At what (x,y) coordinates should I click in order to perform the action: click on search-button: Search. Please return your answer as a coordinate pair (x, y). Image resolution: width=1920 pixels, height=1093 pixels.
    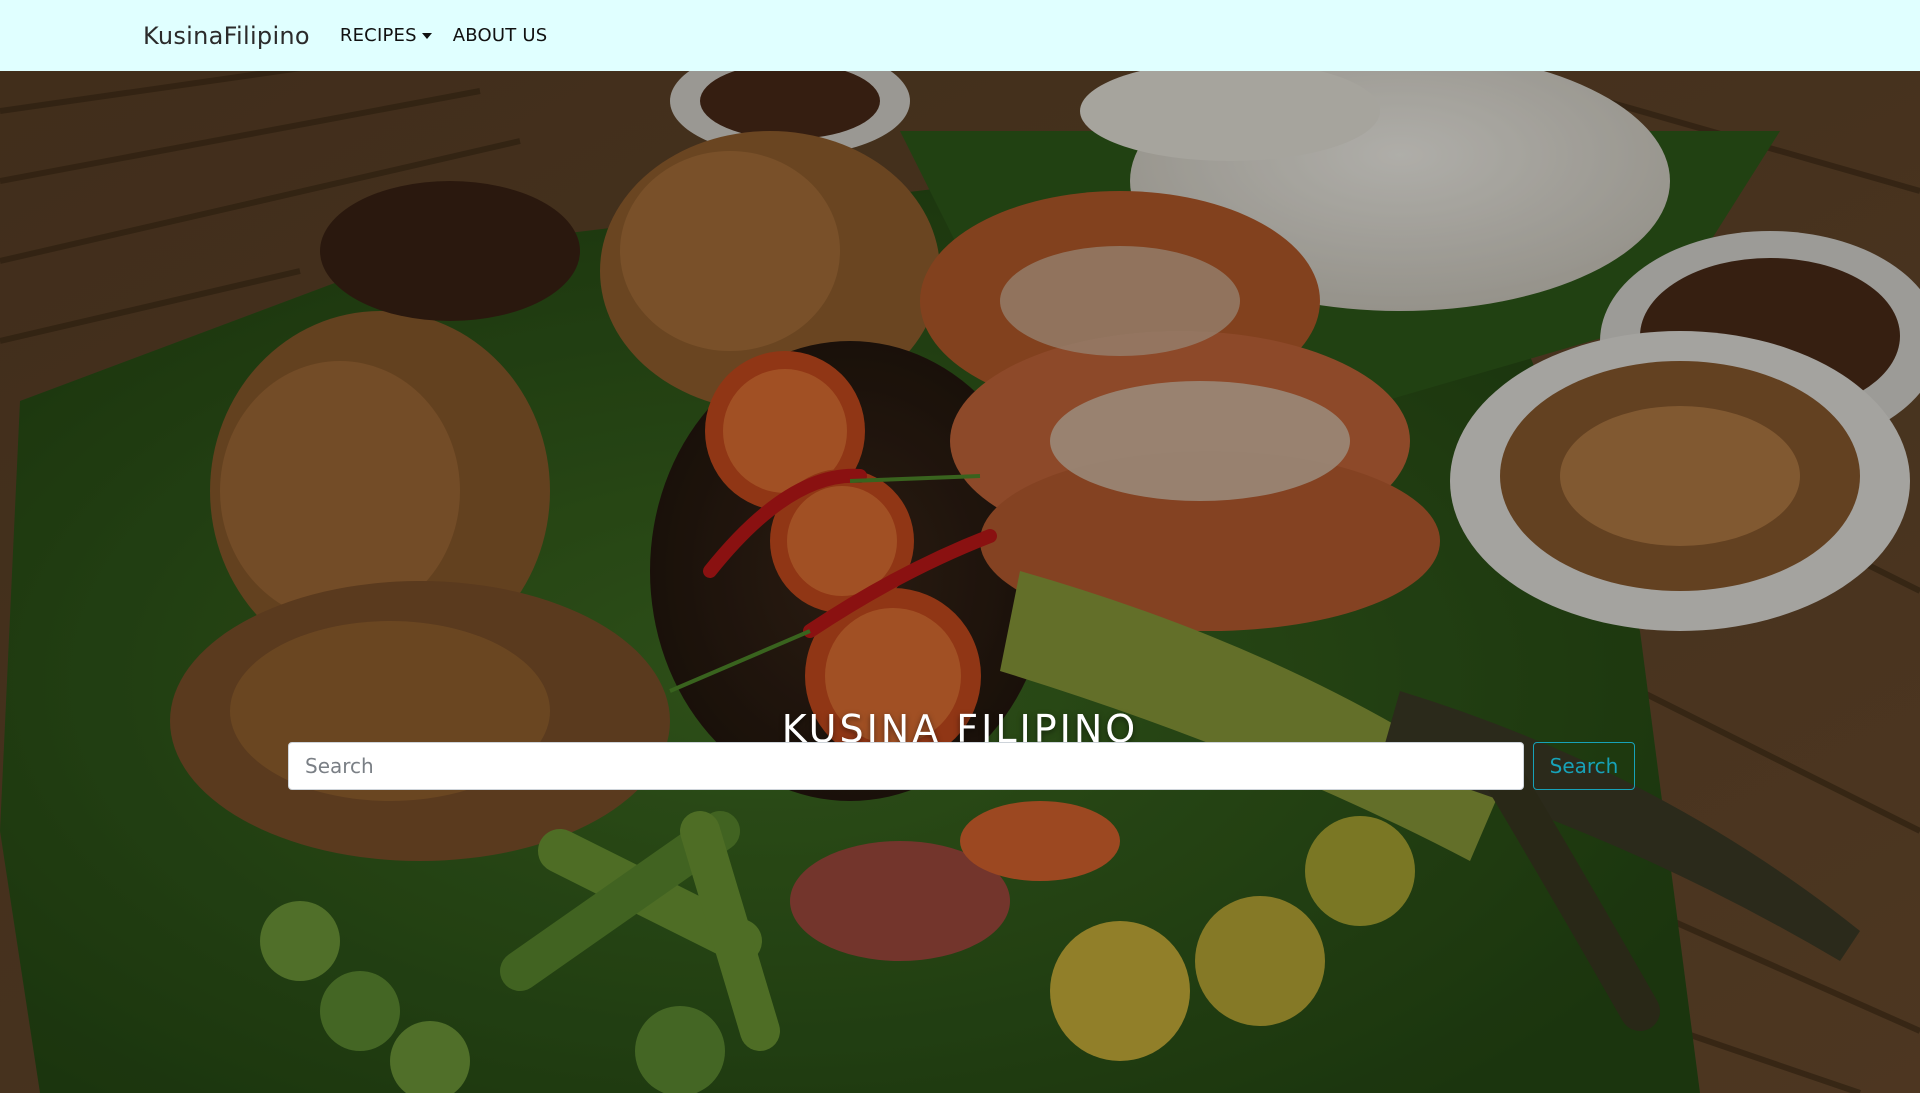
    Looking at the image, I should click on (1584, 766).